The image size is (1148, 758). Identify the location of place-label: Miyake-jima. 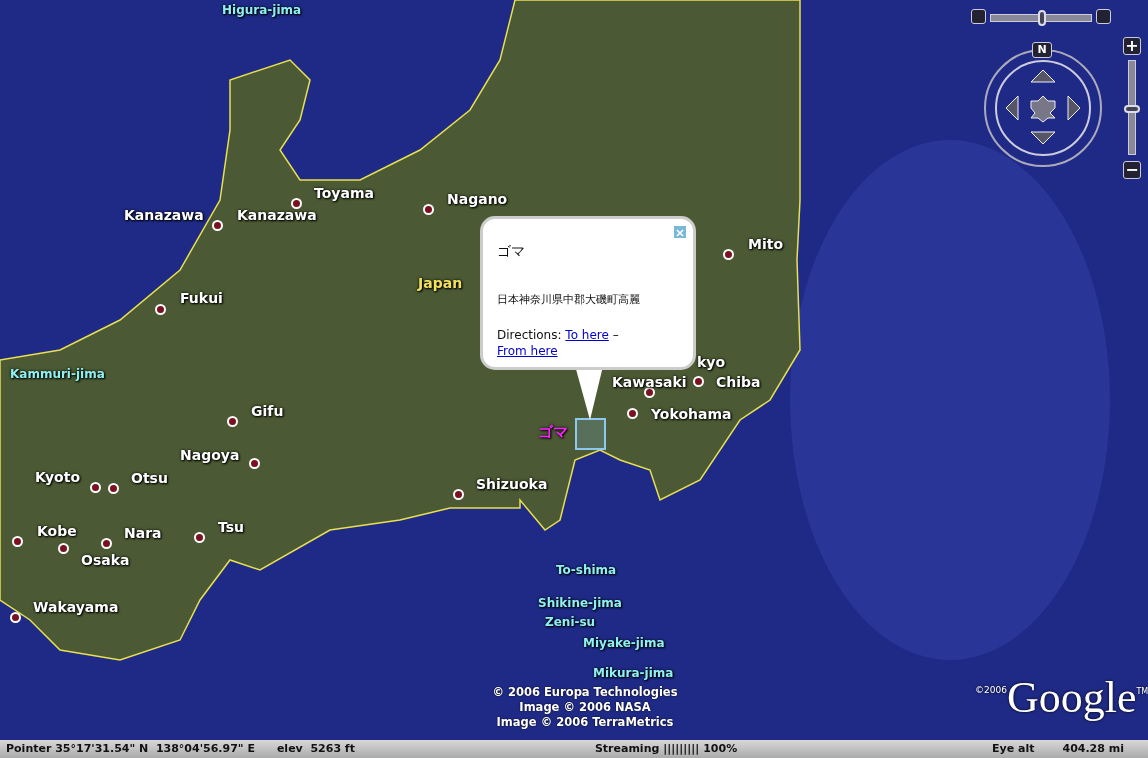
(624, 643).